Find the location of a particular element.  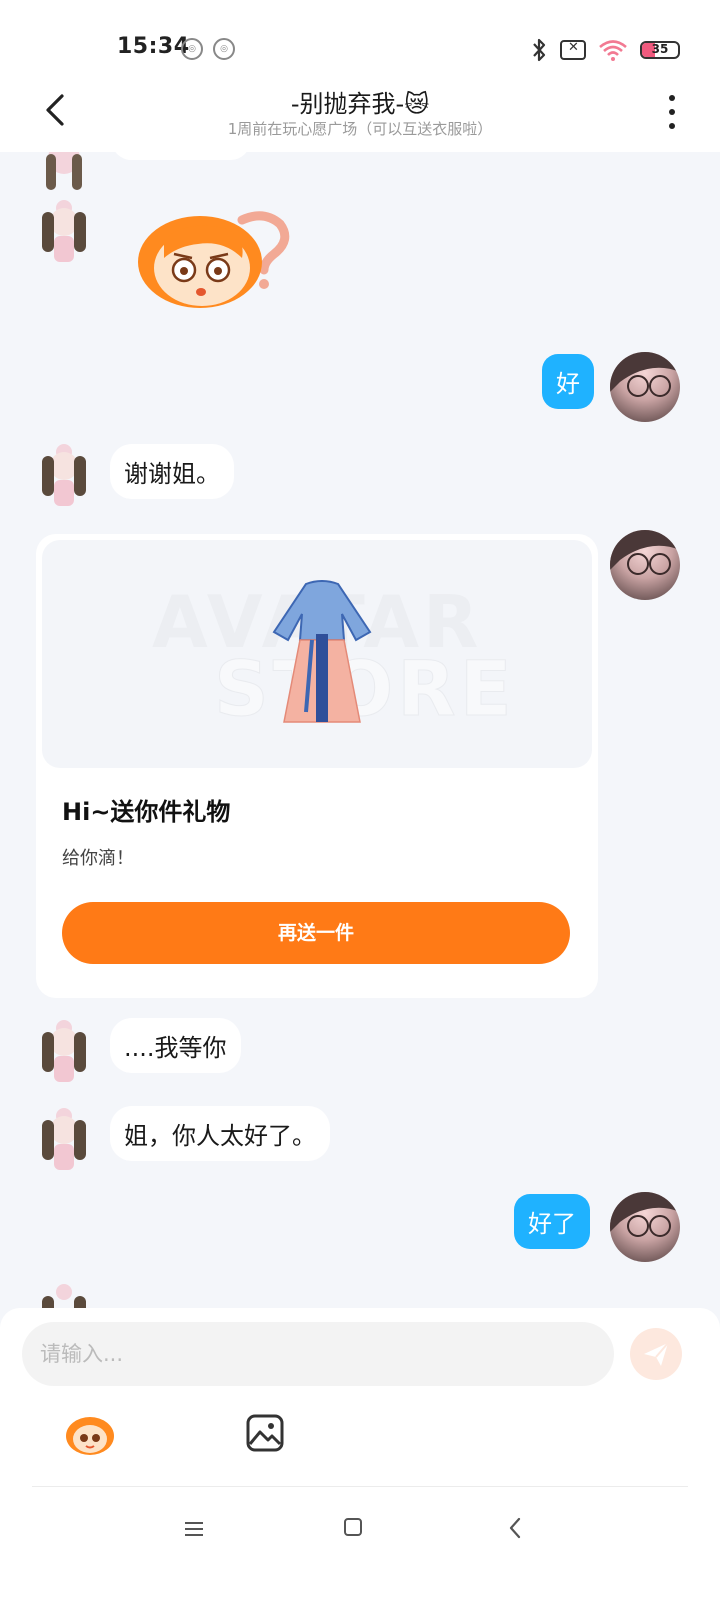

status-icons: 35 is located at coordinates (605, 50).